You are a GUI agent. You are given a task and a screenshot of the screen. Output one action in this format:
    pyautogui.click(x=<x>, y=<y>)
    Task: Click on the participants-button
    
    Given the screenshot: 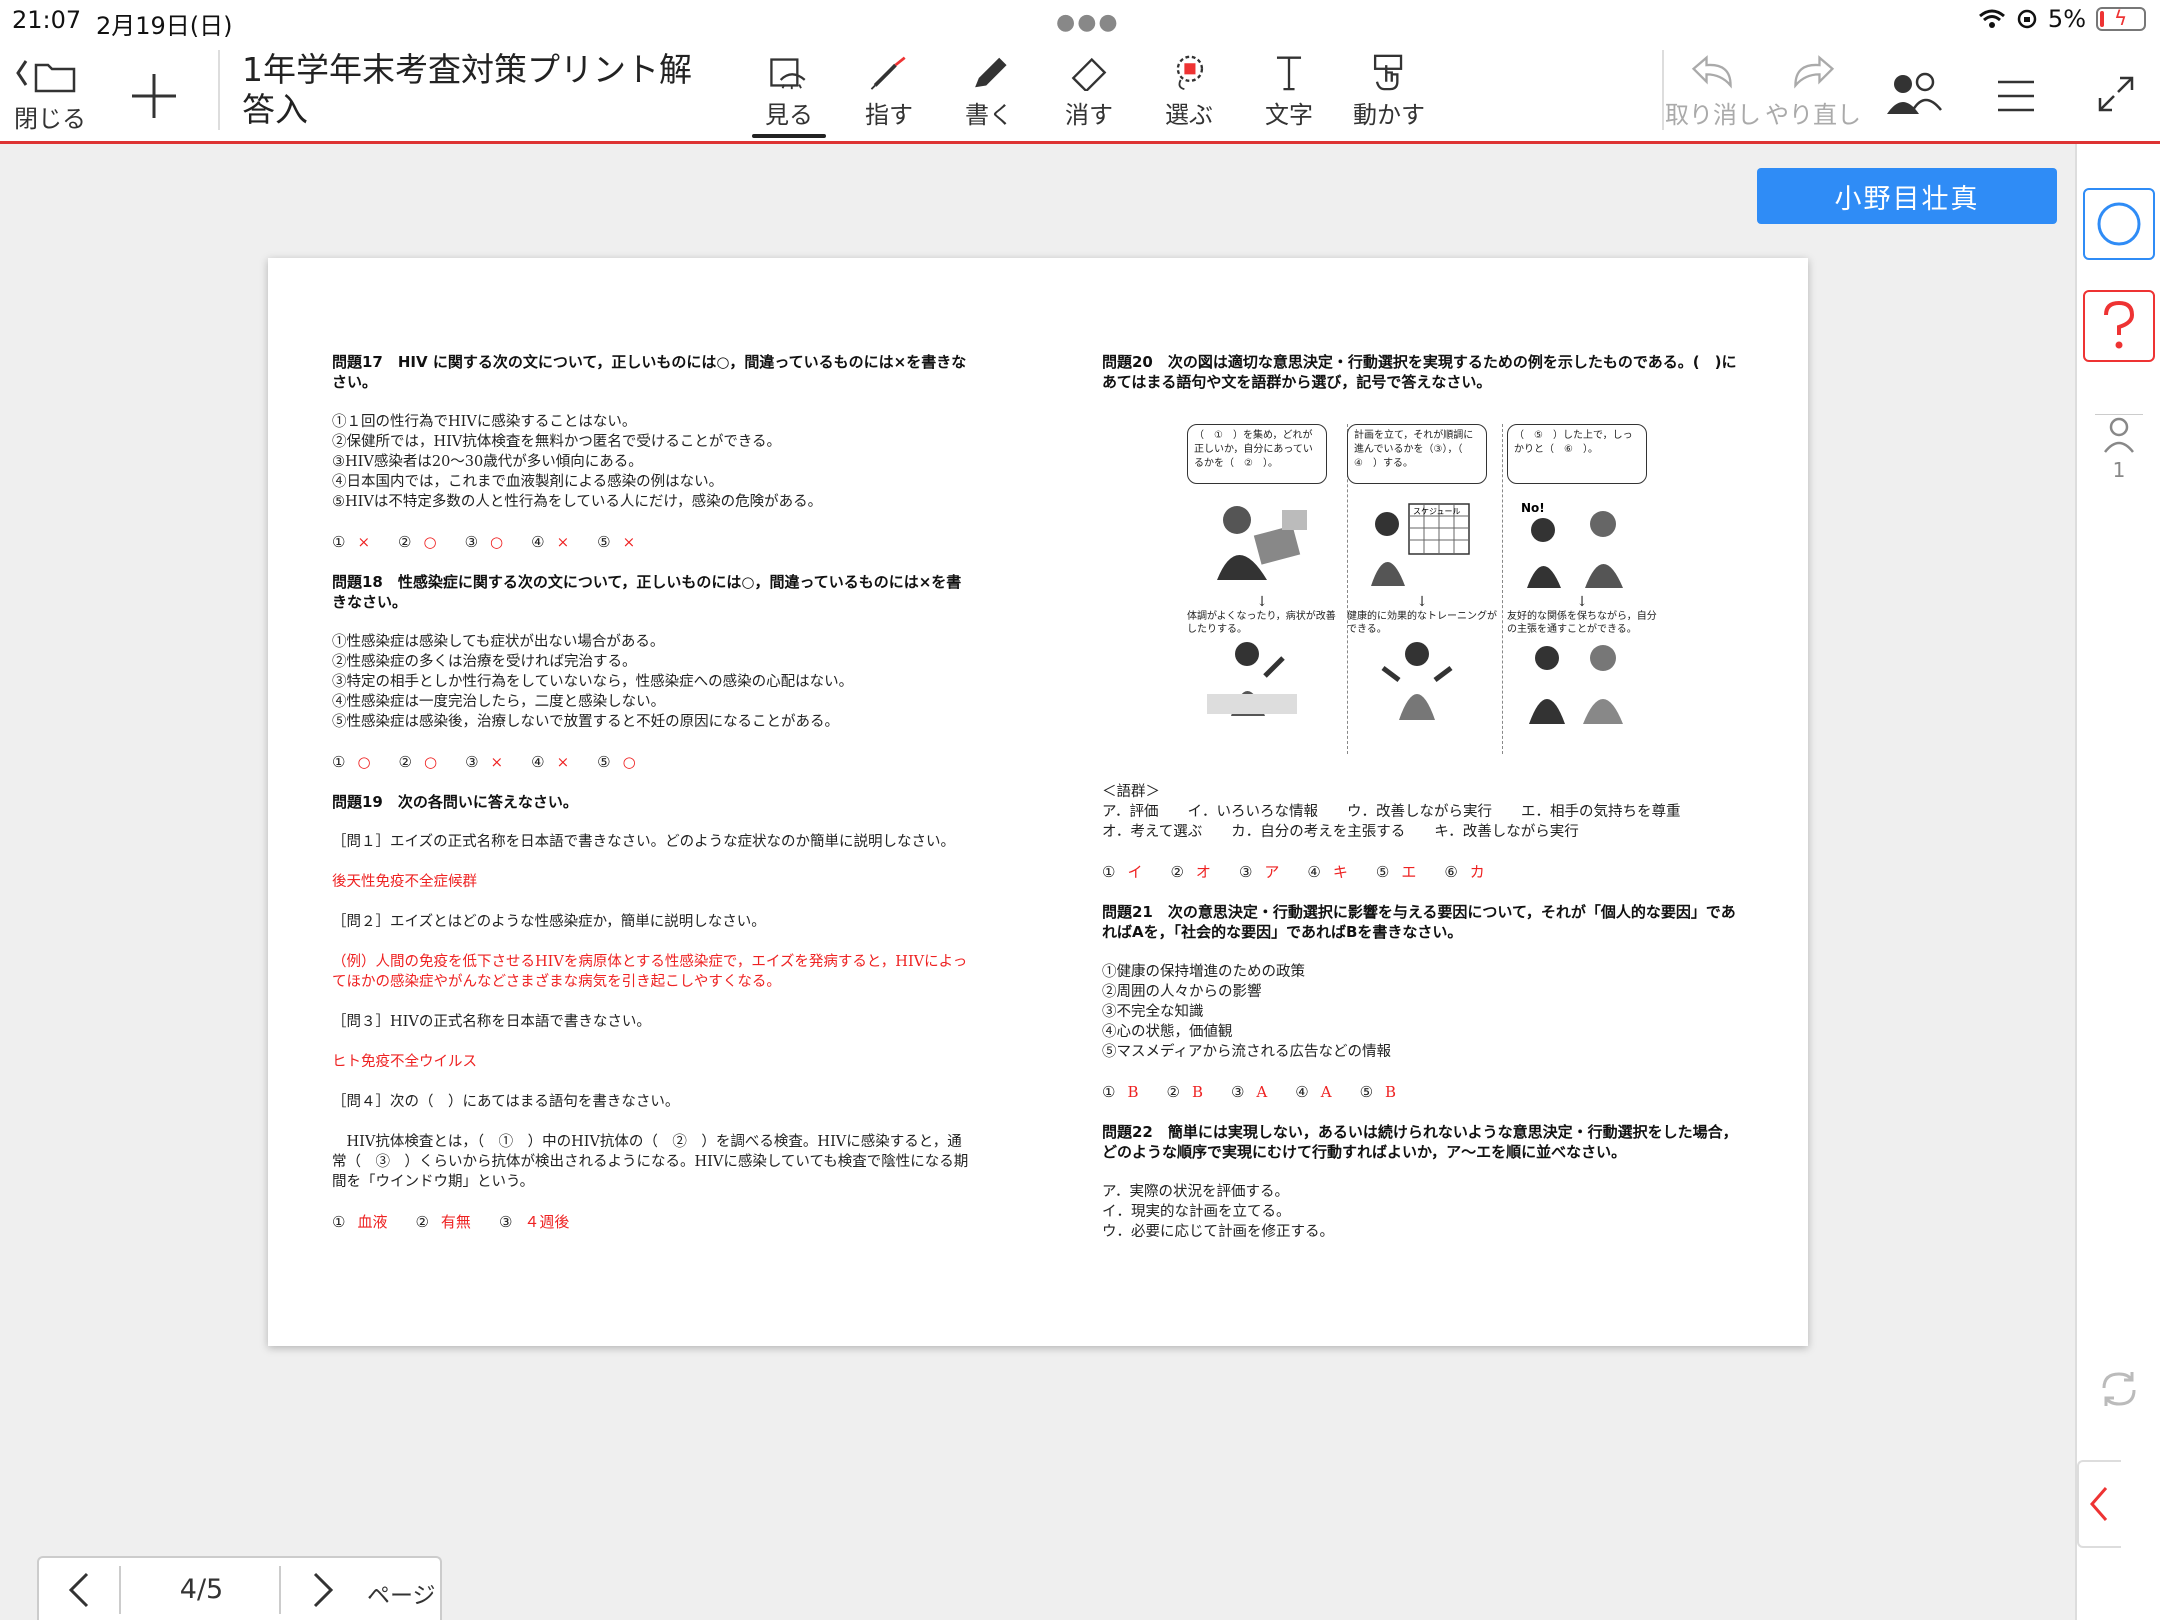 What is the action you would take?
    pyautogui.click(x=1914, y=90)
    